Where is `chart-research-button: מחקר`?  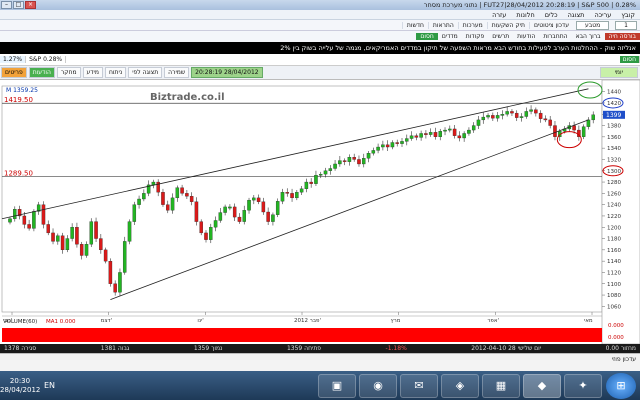 chart-research-button: מחקר is located at coordinates (68, 72).